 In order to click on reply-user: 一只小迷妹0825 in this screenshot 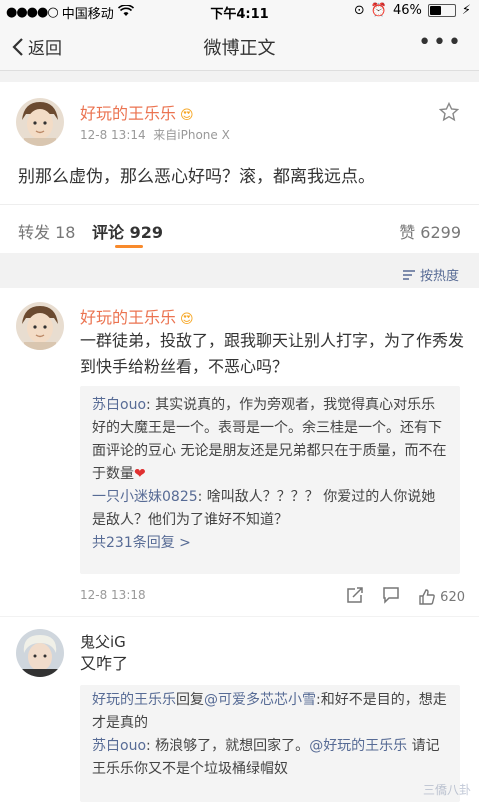, I will do `click(145, 497)`.